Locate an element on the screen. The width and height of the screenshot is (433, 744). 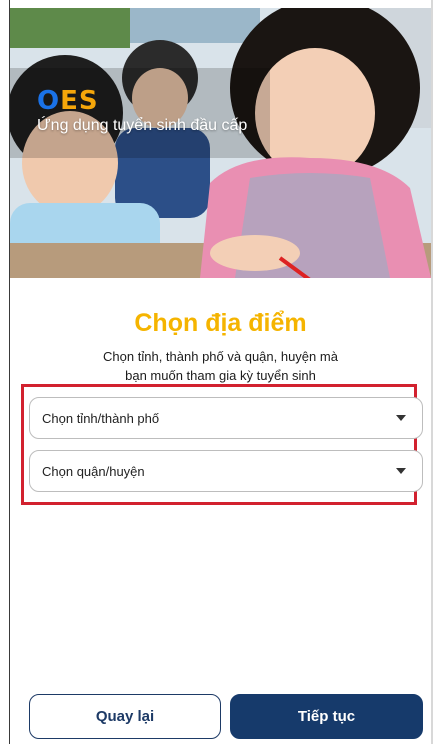
page-title: Chọn địa điểm is located at coordinates (220, 323).